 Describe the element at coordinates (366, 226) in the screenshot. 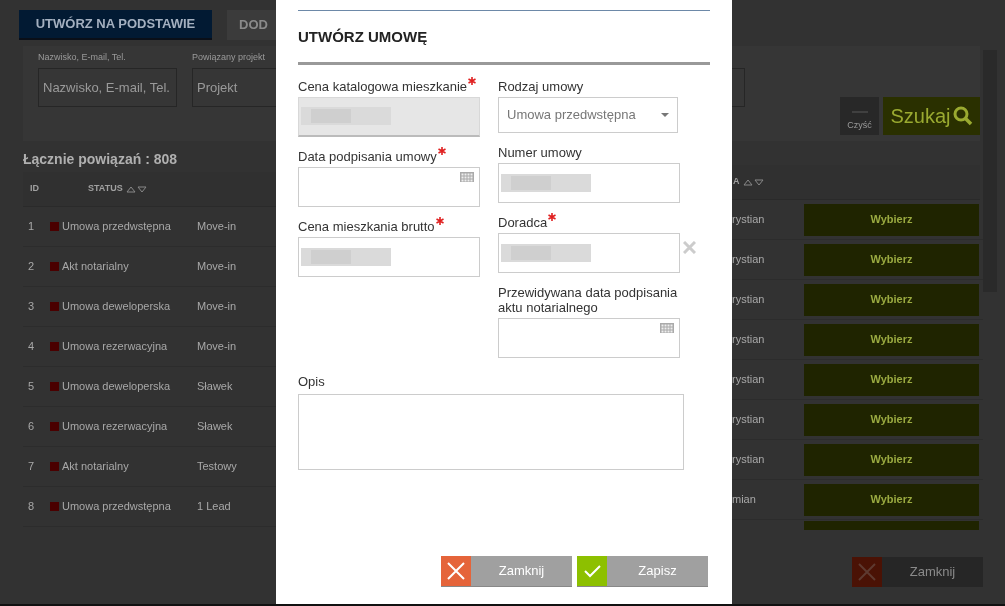

I see `field-label: Cena mieszkania brutto` at that location.